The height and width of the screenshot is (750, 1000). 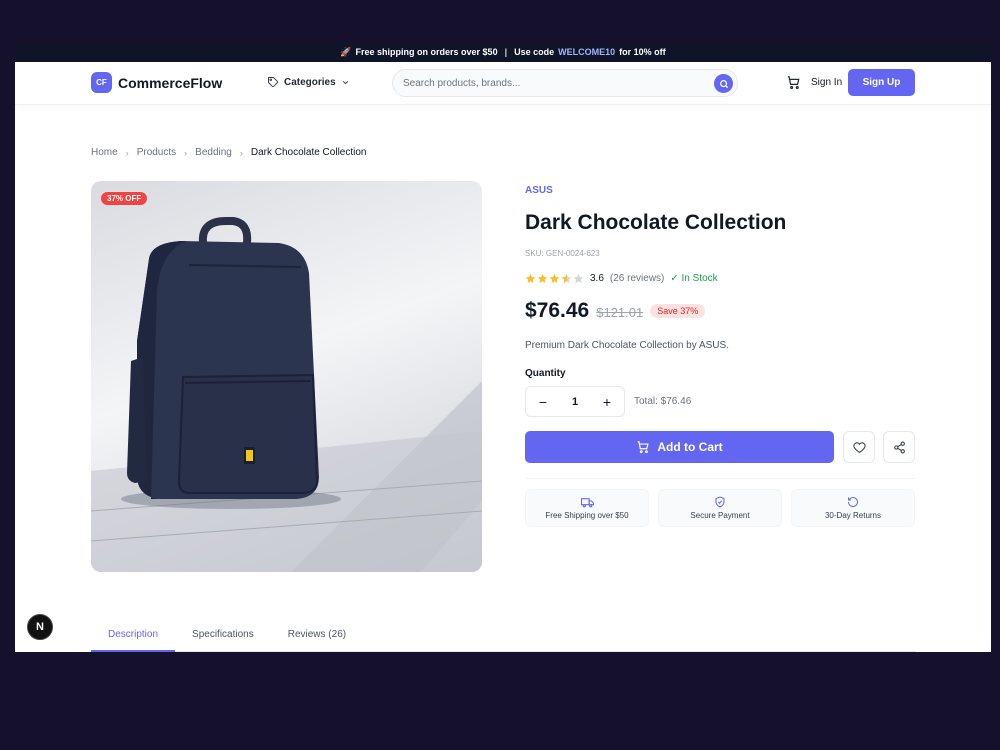 What do you see at coordinates (853, 502) in the screenshot?
I see `rotate-icon` at bounding box center [853, 502].